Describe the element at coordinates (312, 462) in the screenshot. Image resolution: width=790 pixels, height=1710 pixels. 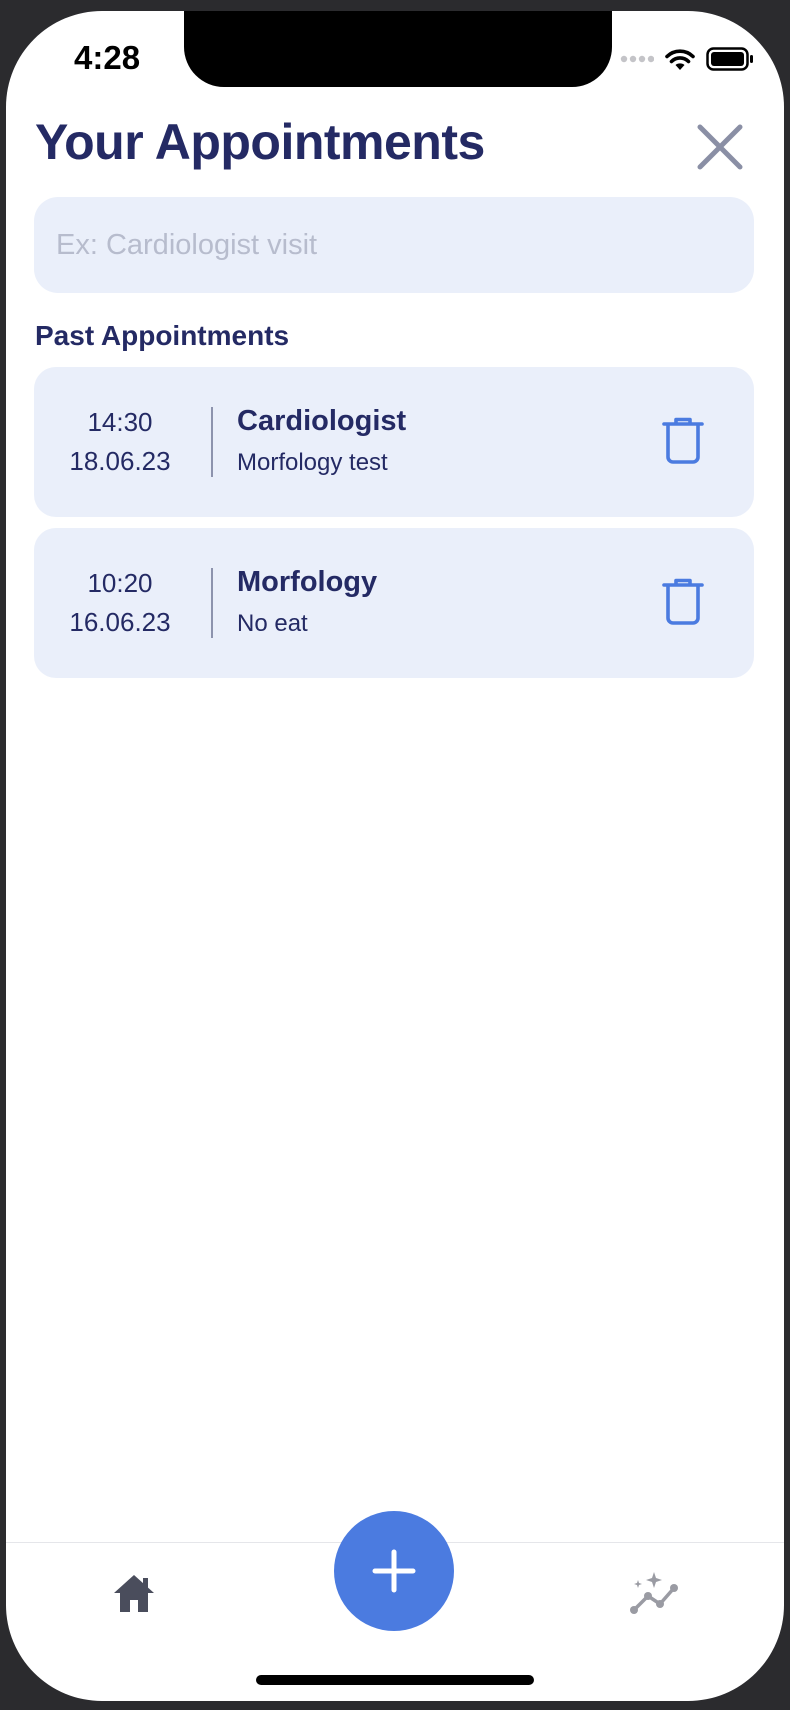
I see `appointment-note: Morfology test` at that location.